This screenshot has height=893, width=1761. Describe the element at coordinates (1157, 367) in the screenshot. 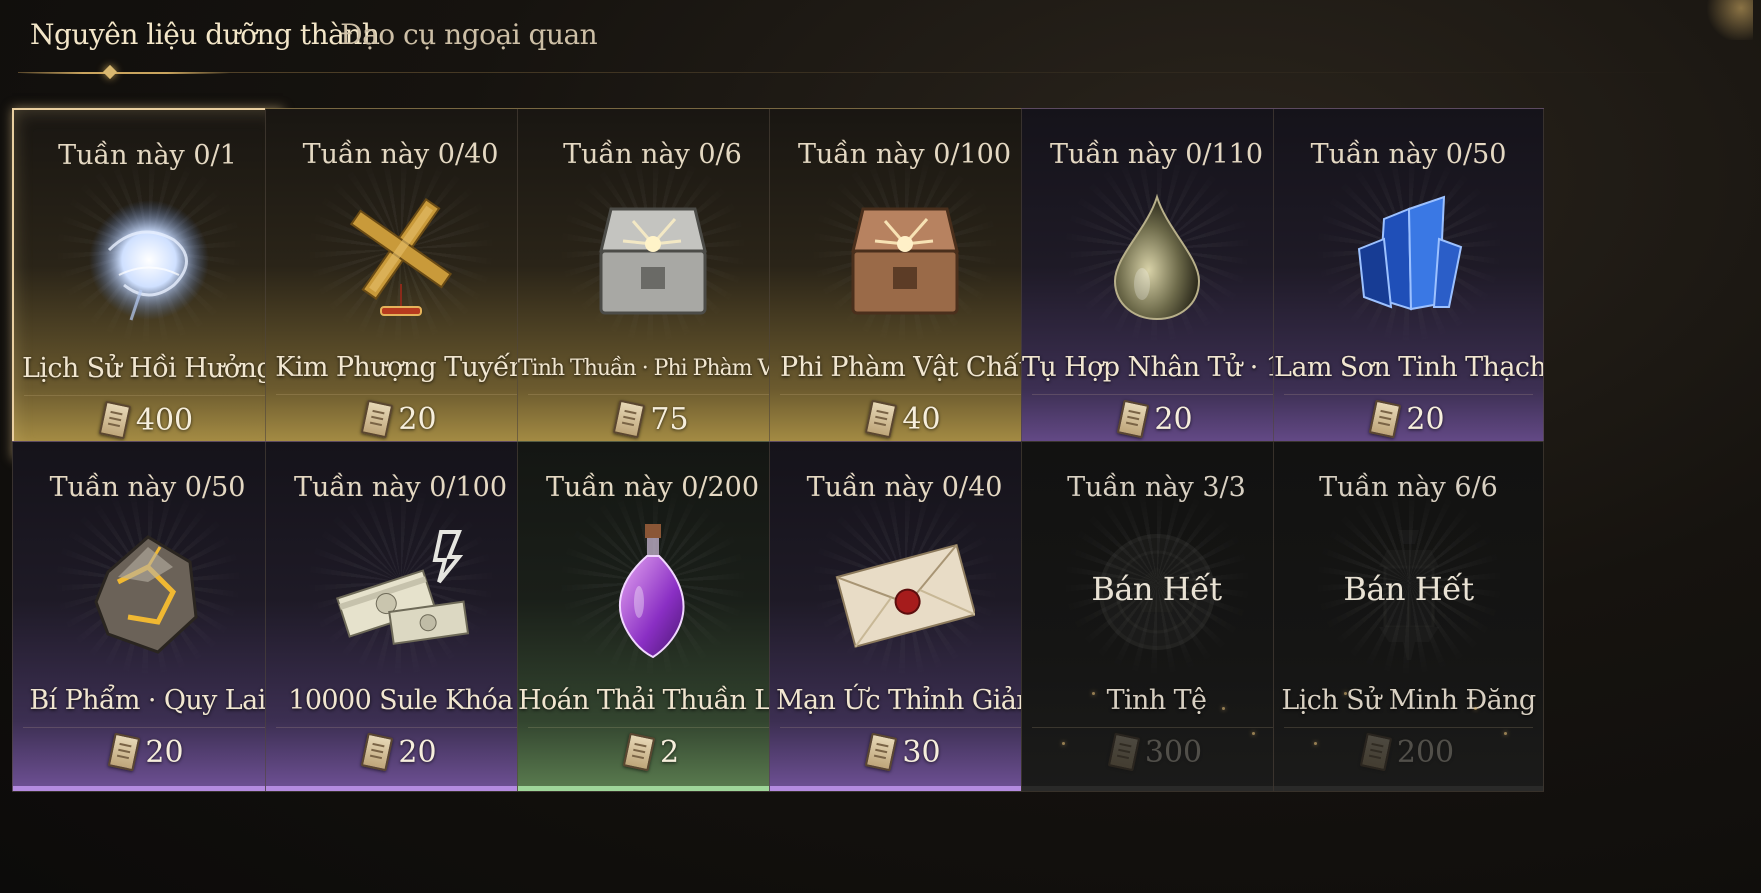

I see `item-name: Tụ Hợp Nhân Tử · 10` at that location.